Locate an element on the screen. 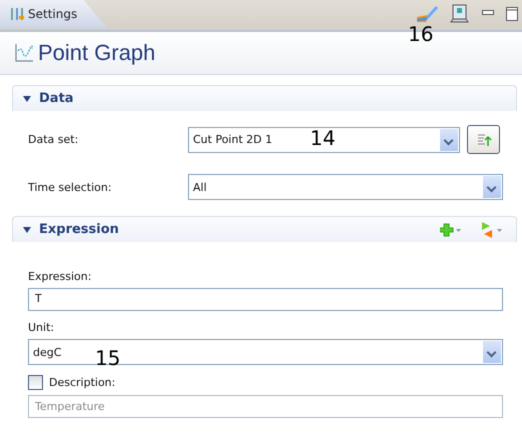 Image resolution: width=522 pixels, height=444 pixels. field-label: Time selection: is located at coordinates (70, 187).